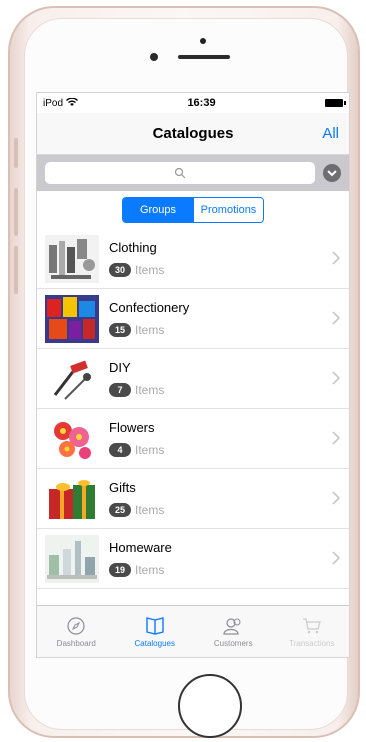  I want to click on filter-dropdown-button, so click(332, 173).